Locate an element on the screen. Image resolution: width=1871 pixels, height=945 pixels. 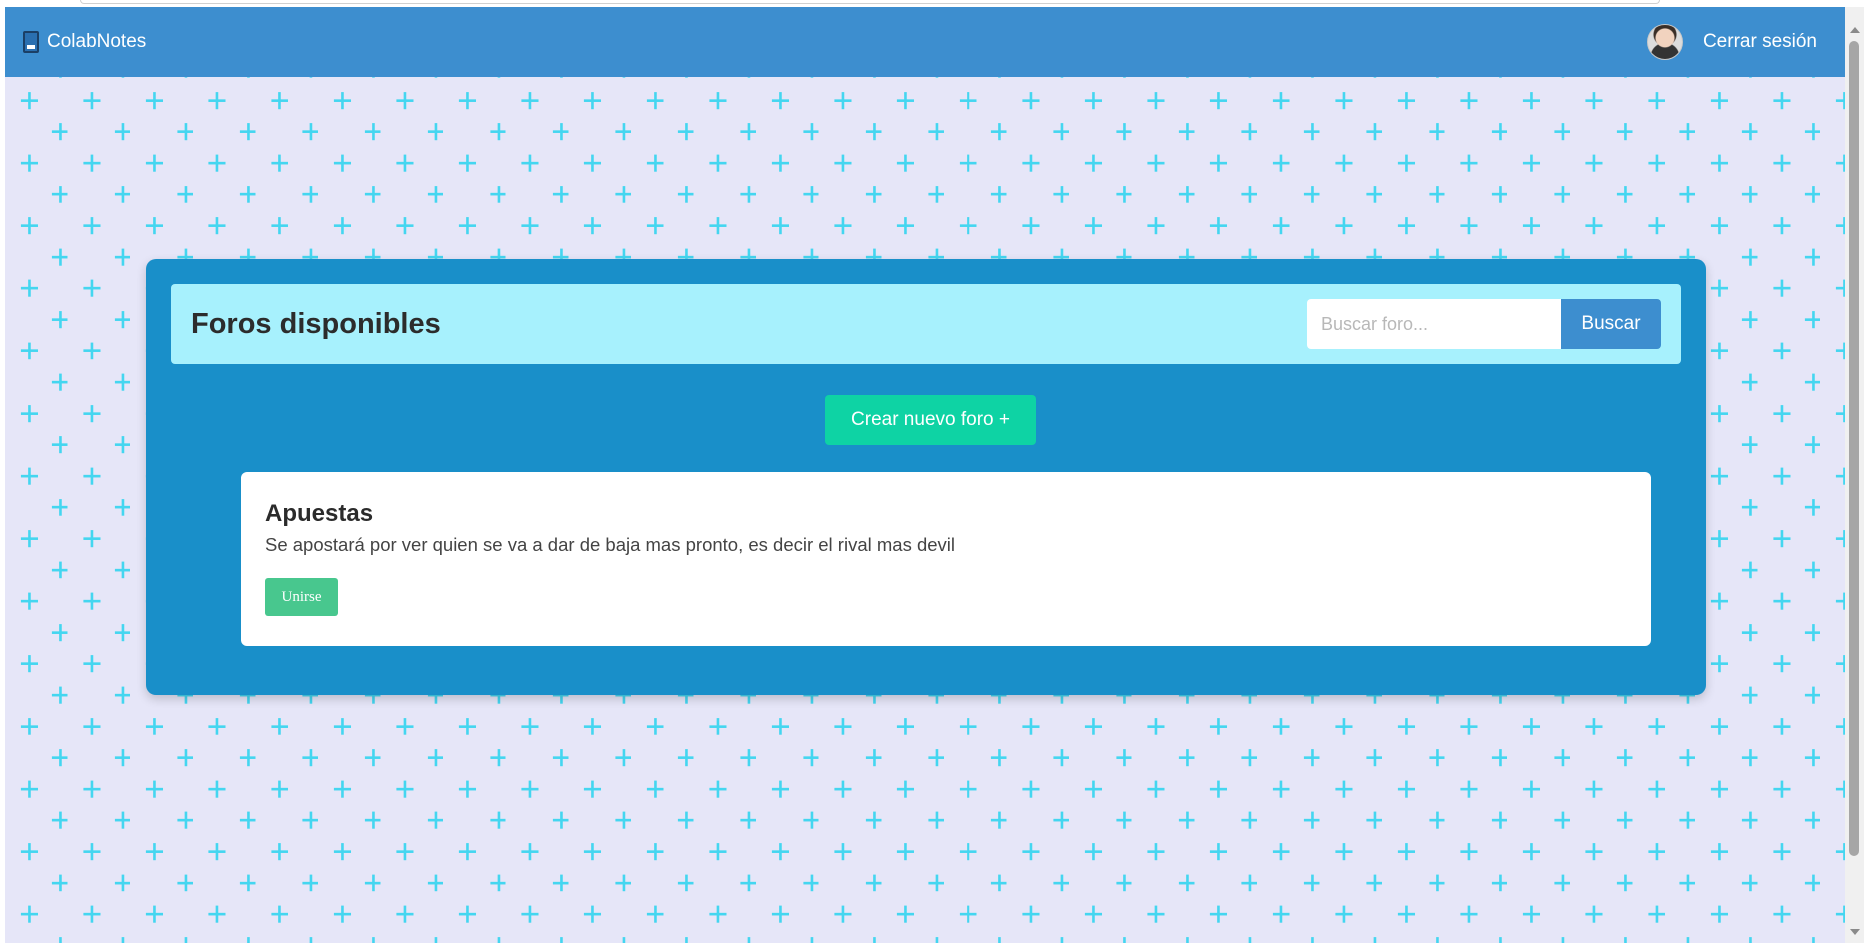
search-input is located at coordinates (1434, 324).